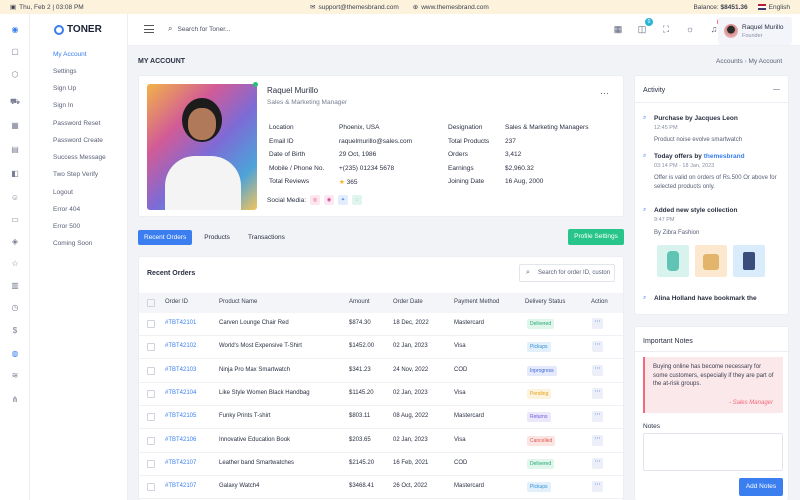 This screenshot has height=500, width=800. What do you see at coordinates (724, 156) in the screenshot?
I see `themesbrand-link: themesbrand` at bounding box center [724, 156].